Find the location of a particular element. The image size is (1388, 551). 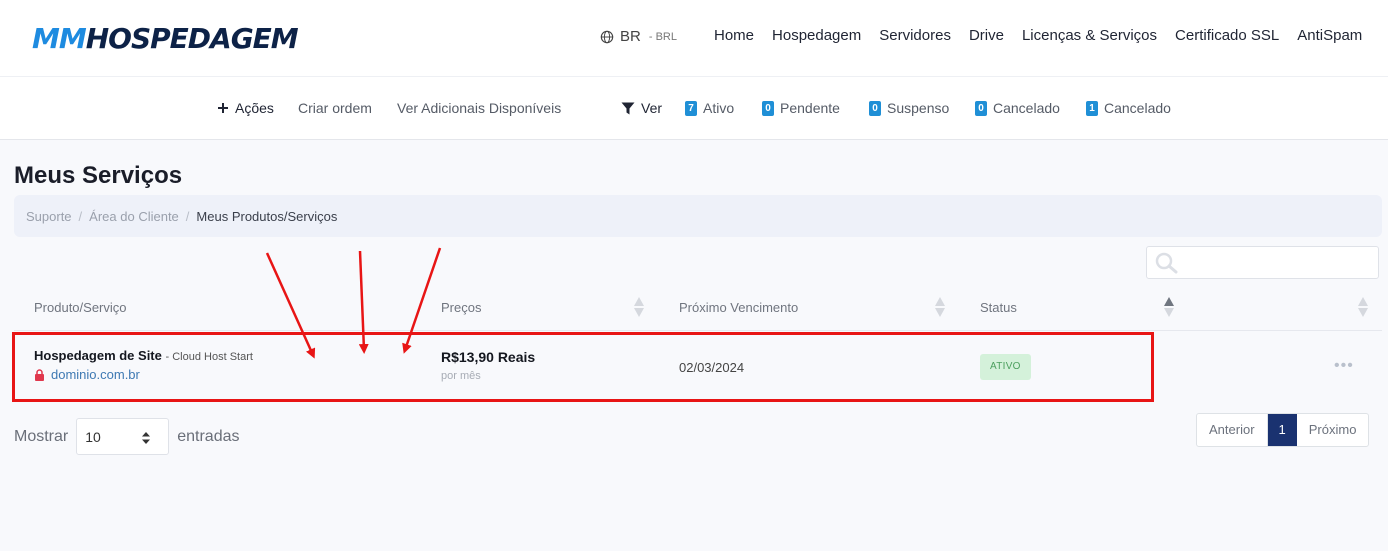

view-label: Ver is located at coordinates (652, 108).